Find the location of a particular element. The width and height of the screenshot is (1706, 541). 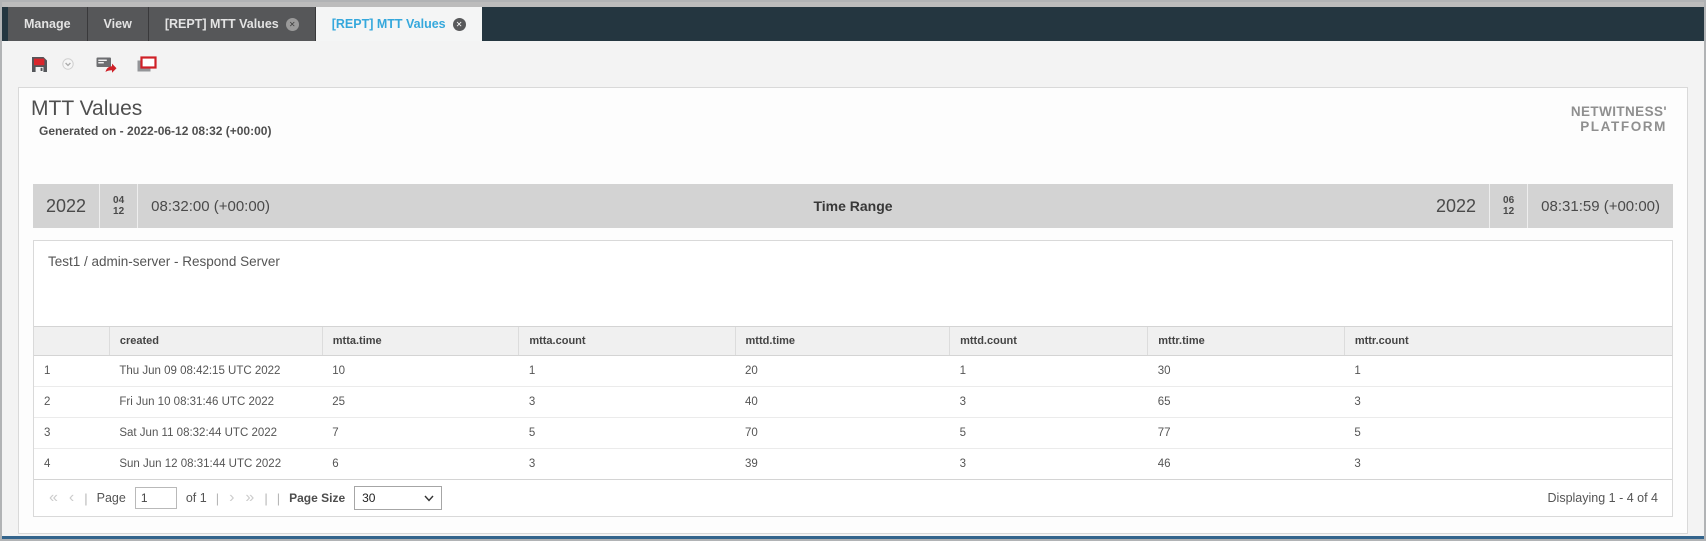

tab-manage: Manage is located at coordinates (48, 24).